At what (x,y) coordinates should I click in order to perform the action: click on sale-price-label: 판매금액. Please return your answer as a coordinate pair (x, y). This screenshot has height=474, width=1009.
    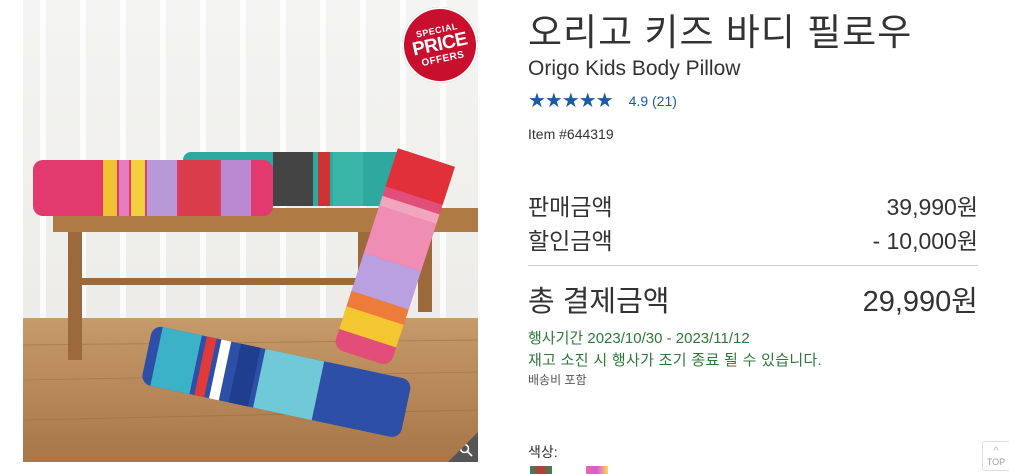
    Looking at the image, I should click on (570, 207).